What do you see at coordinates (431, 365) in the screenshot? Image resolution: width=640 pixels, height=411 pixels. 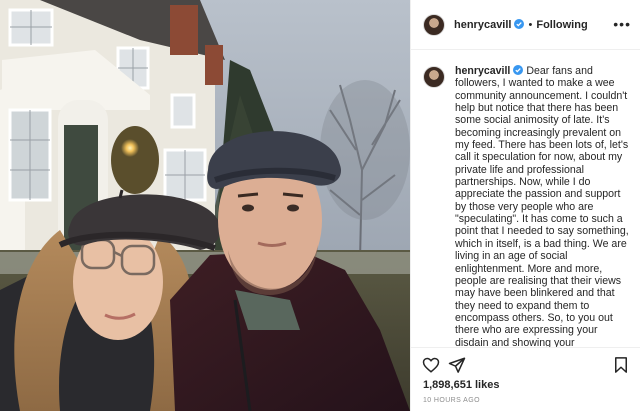 I see `heart-icon` at bounding box center [431, 365].